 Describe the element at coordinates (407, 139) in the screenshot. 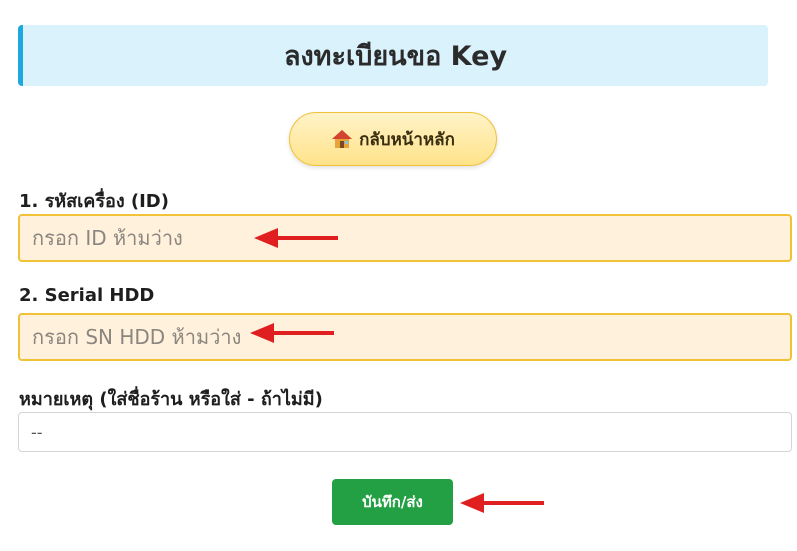

I see `back-home-label: กลับหน้าหลัก` at that location.